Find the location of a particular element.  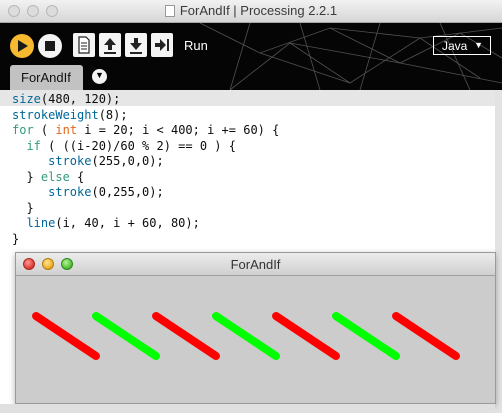

tab-forandif: ForAndIf is located at coordinates (46, 77).